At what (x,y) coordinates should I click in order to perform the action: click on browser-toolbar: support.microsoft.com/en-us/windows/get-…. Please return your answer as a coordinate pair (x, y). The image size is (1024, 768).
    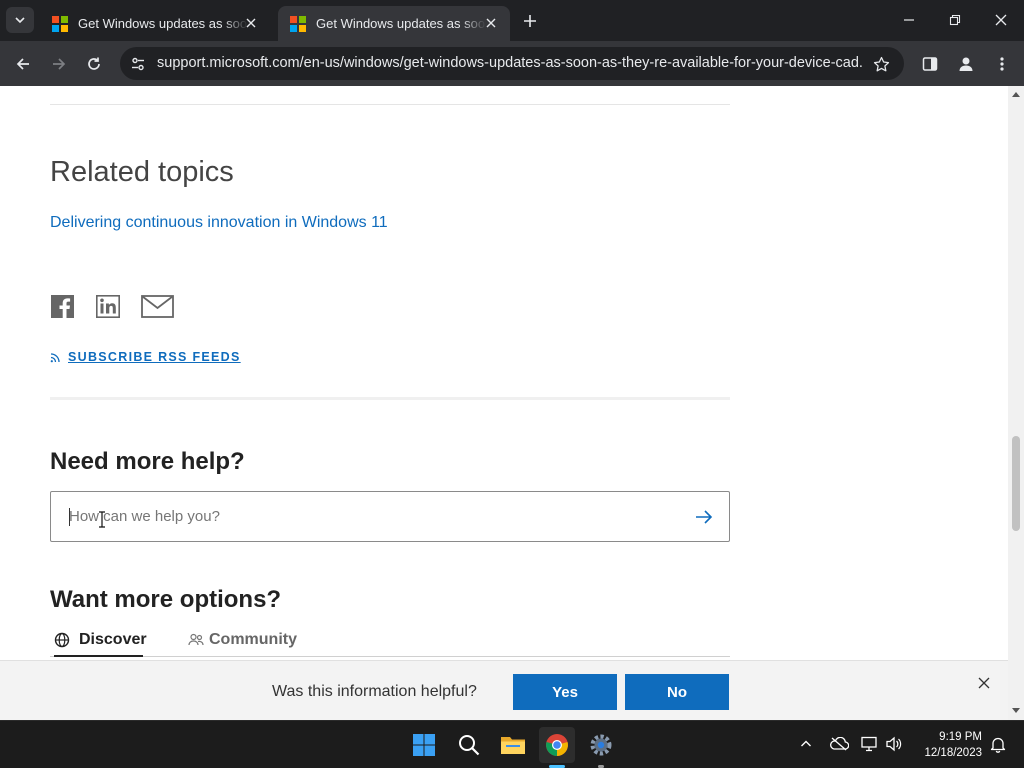
    Looking at the image, I should click on (512, 63).